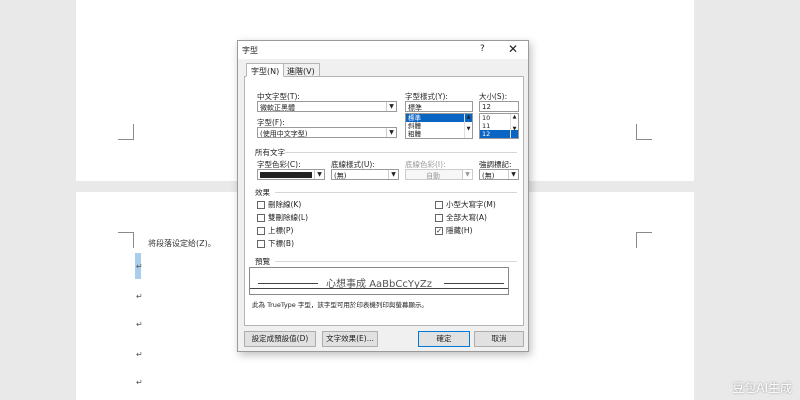 This screenshot has width=800, height=400. I want to click on underline-color-select: 自動 ▼, so click(439, 174).